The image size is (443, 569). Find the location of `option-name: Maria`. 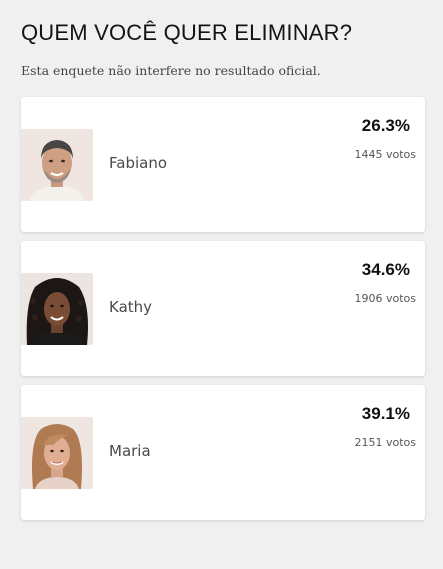

option-name: Maria is located at coordinates (130, 451).